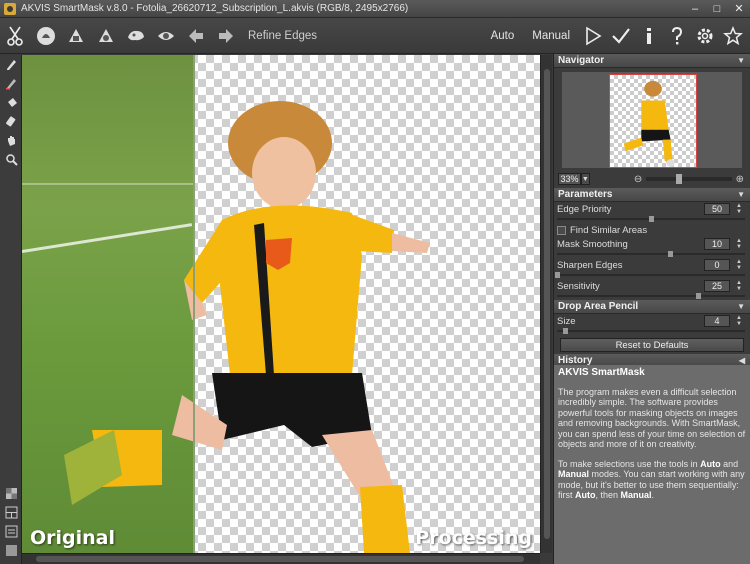 The width and height of the screenshot is (750, 564). What do you see at coordinates (281, 558) in the screenshot?
I see `horizontal-scrollbar` at bounding box center [281, 558].